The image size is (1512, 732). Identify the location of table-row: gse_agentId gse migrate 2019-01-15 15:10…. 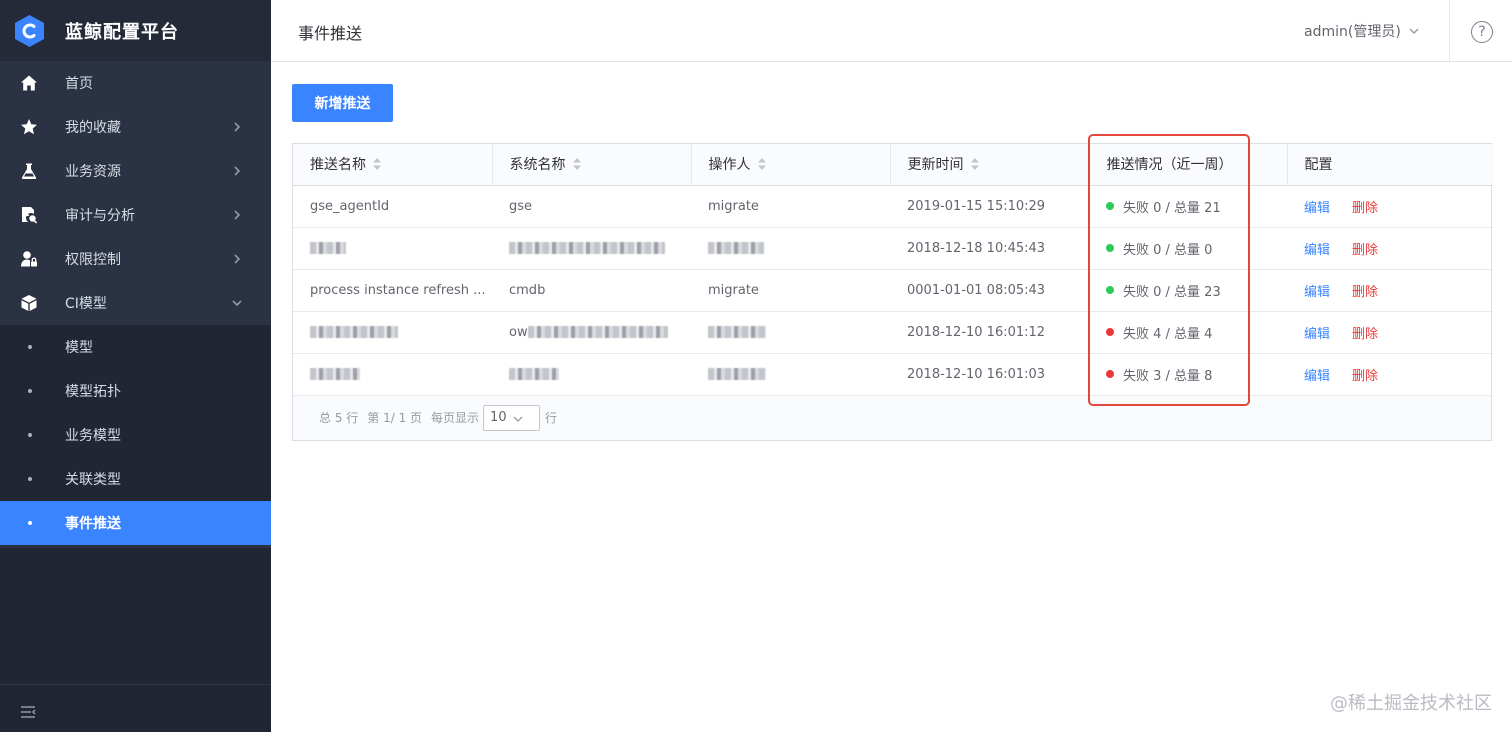
(893, 206).